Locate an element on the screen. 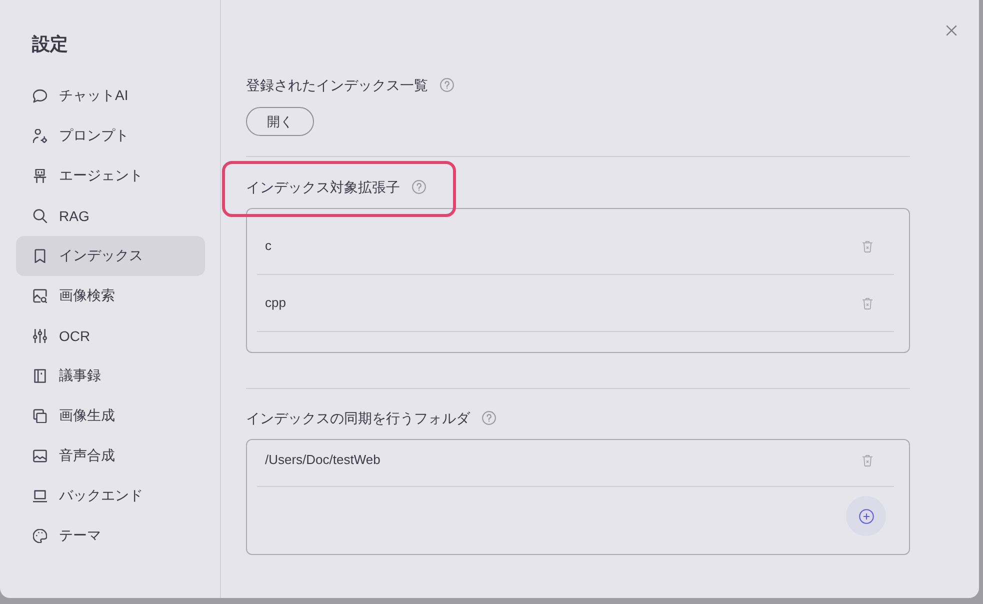 The height and width of the screenshot is (604, 983). sidebar-item: 議事録 is located at coordinates (110, 376).